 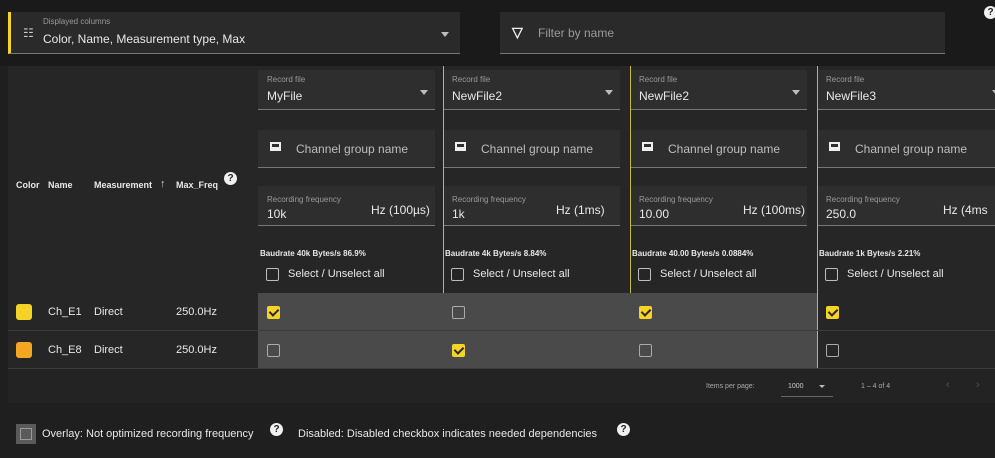 What do you see at coordinates (774, 210) in the screenshot?
I see `frequency-unit: Hz (100ms)` at bounding box center [774, 210].